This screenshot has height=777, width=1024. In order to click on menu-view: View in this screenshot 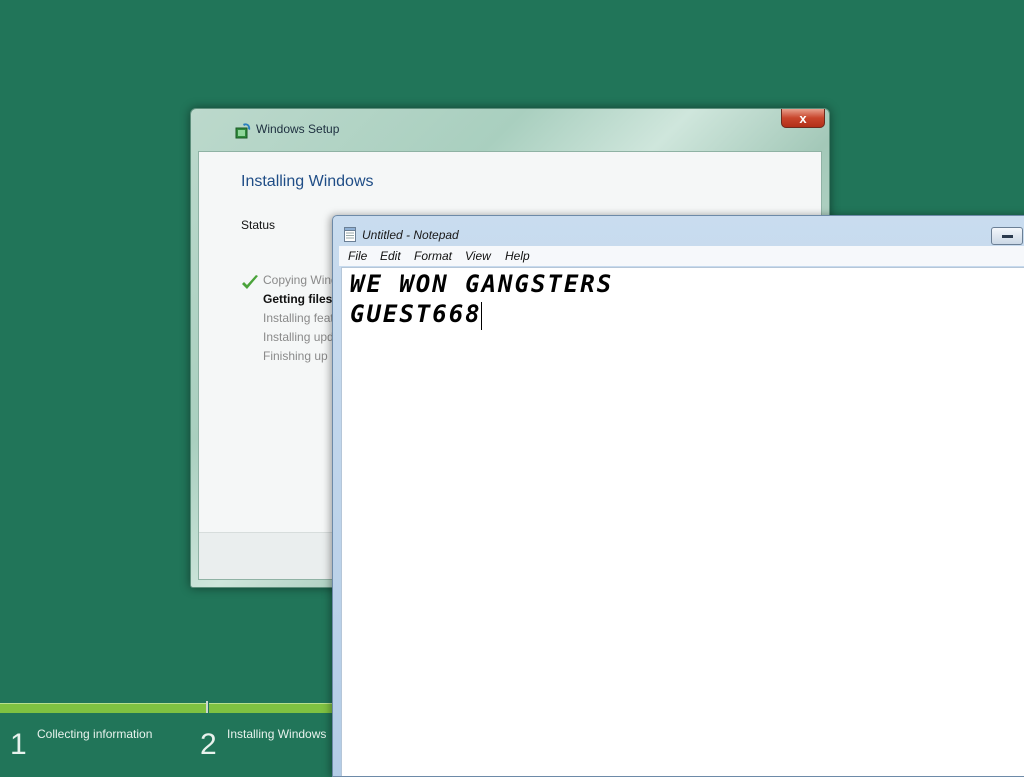, I will do `click(478, 256)`.